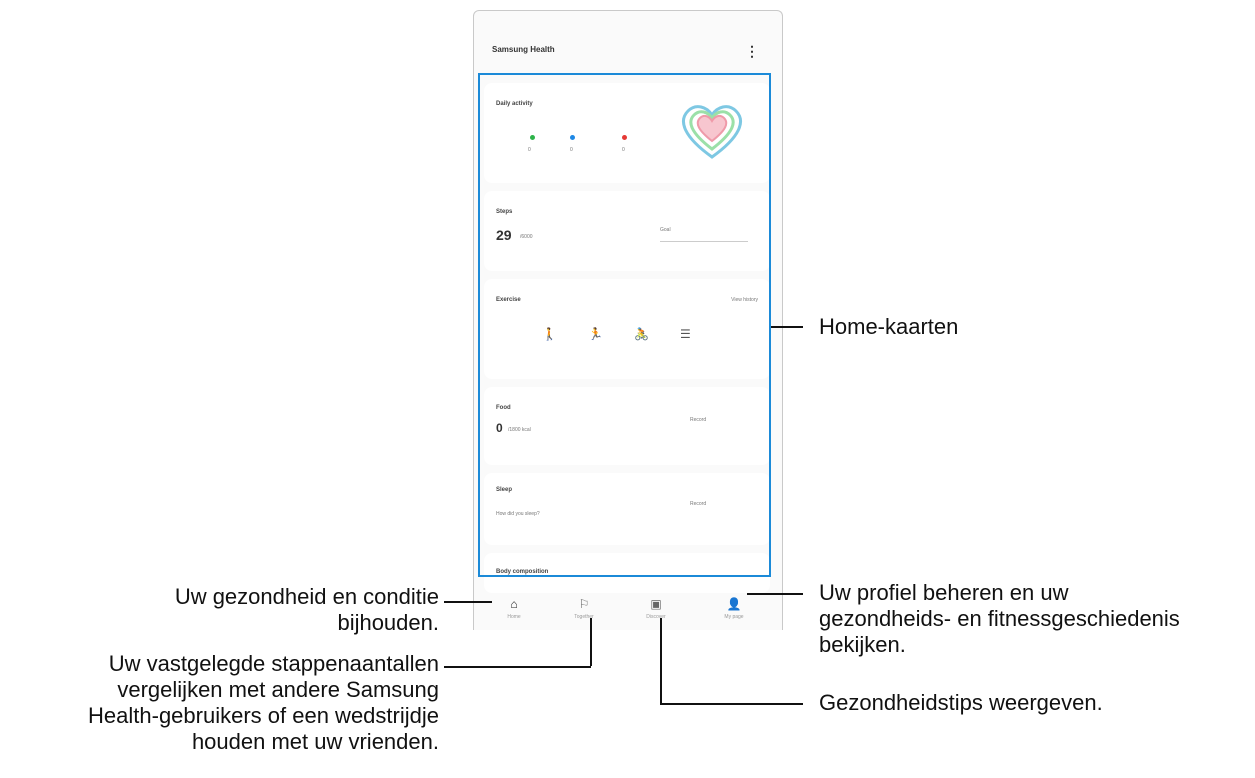 The height and width of the screenshot is (778, 1255). What do you see at coordinates (514, 617) in the screenshot?
I see `nav-label: Home` at bounding box center [514, 617].